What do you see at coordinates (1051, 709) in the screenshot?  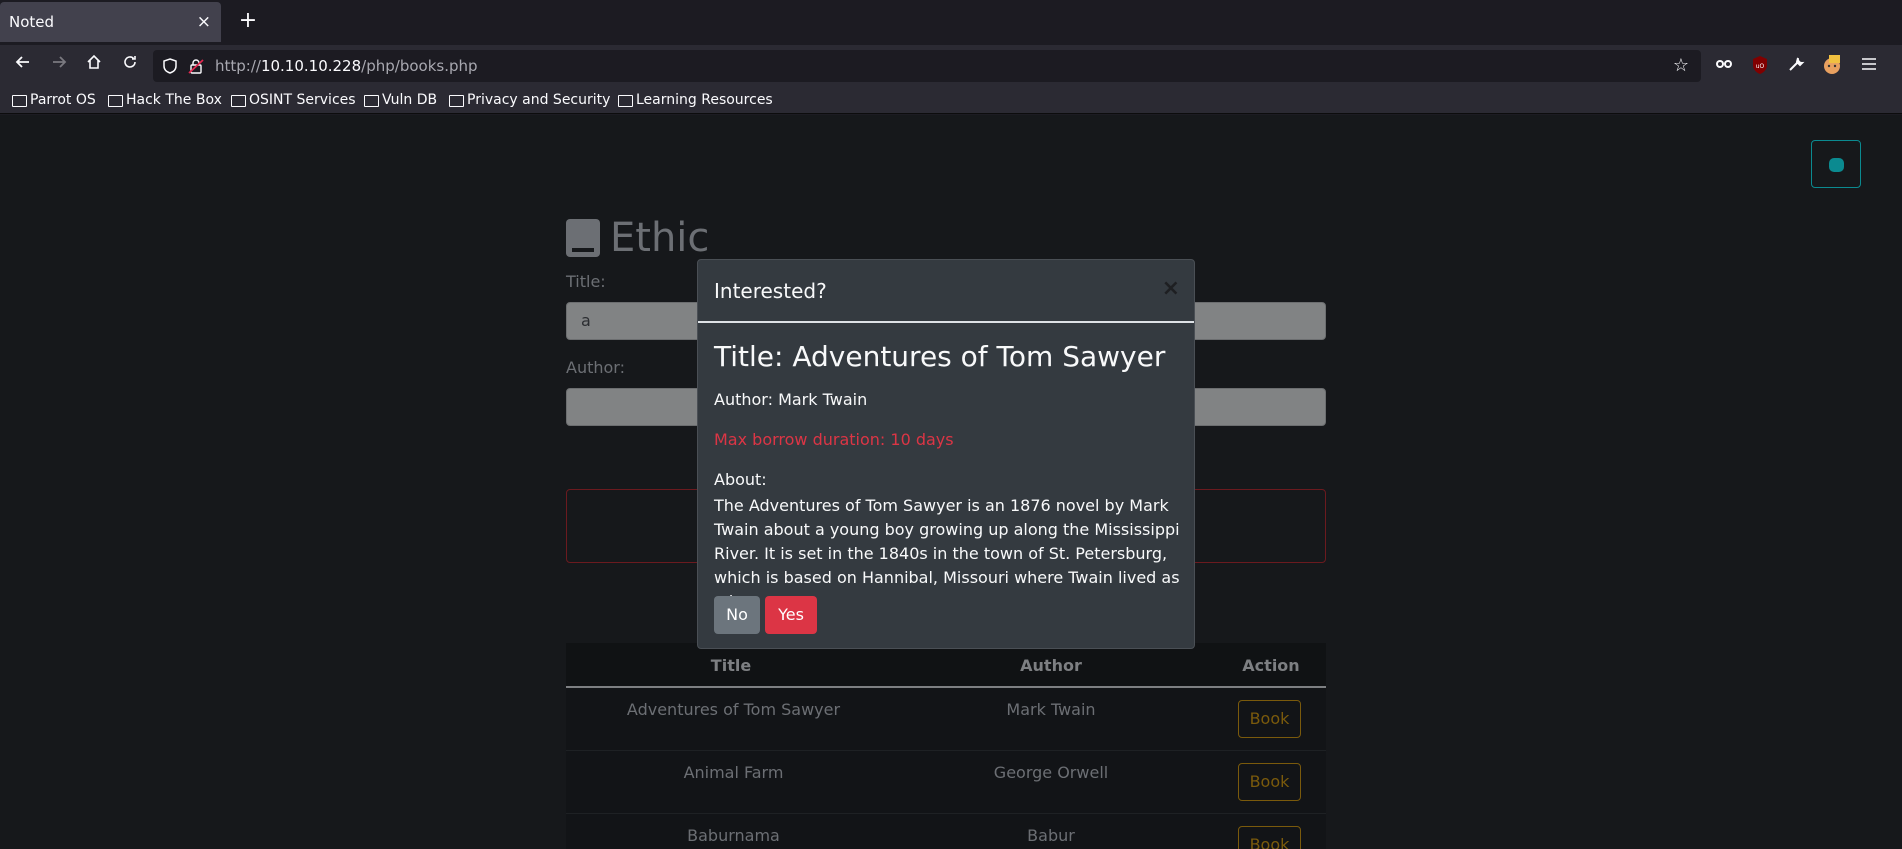 I see `book-author-cell: Mark Twain` at bounding box center [1051, 709].